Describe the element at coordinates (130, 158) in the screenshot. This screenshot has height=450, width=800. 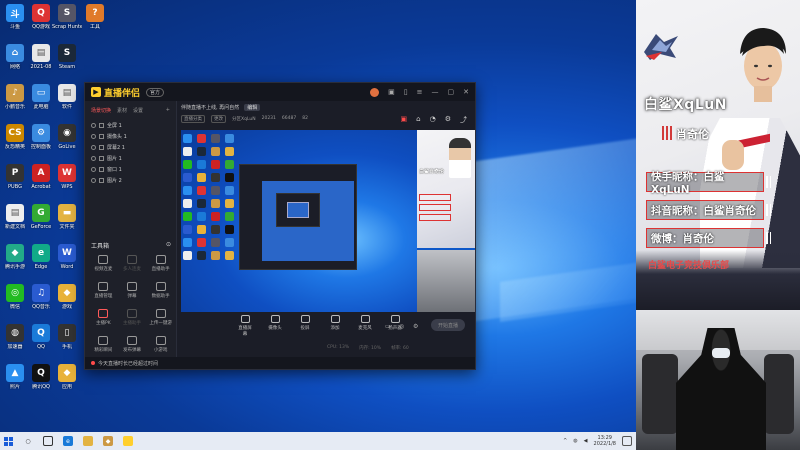
I see `scene-item: 图片 1` at that location.